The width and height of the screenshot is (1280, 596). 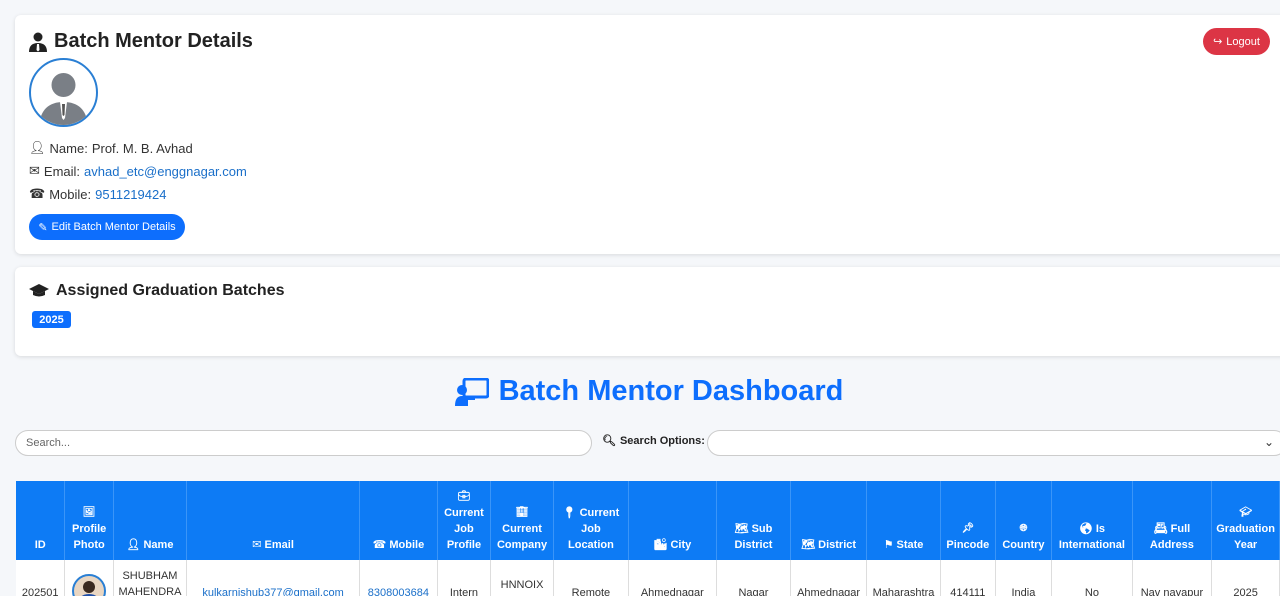 I want to click on image-icon: 🖼︎, so click(x=89, y=512).